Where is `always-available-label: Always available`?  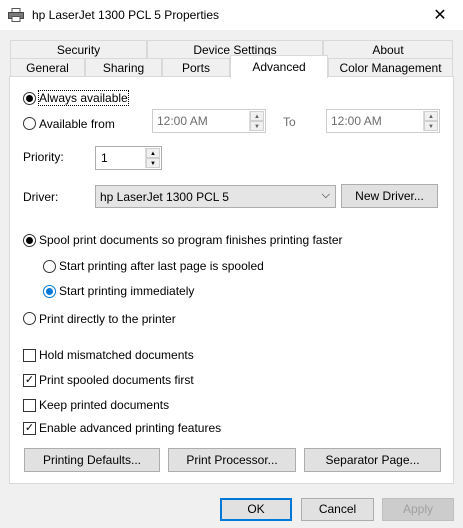 always-available-label: Always available is located at coordinates (83, 98).